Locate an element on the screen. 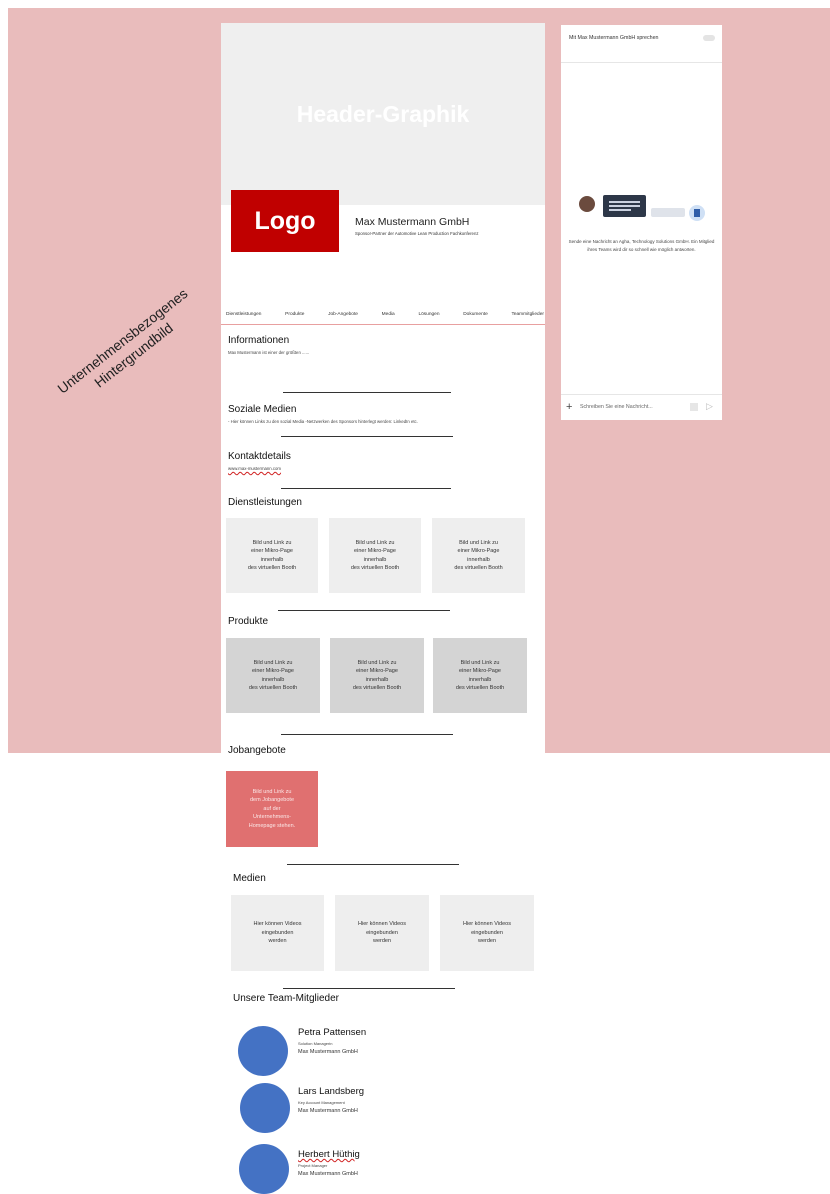 The height and width of the screenshot is (1194, 830). kontaktdetails-title: Kontaktdetails is located at coordinates (259, 456).